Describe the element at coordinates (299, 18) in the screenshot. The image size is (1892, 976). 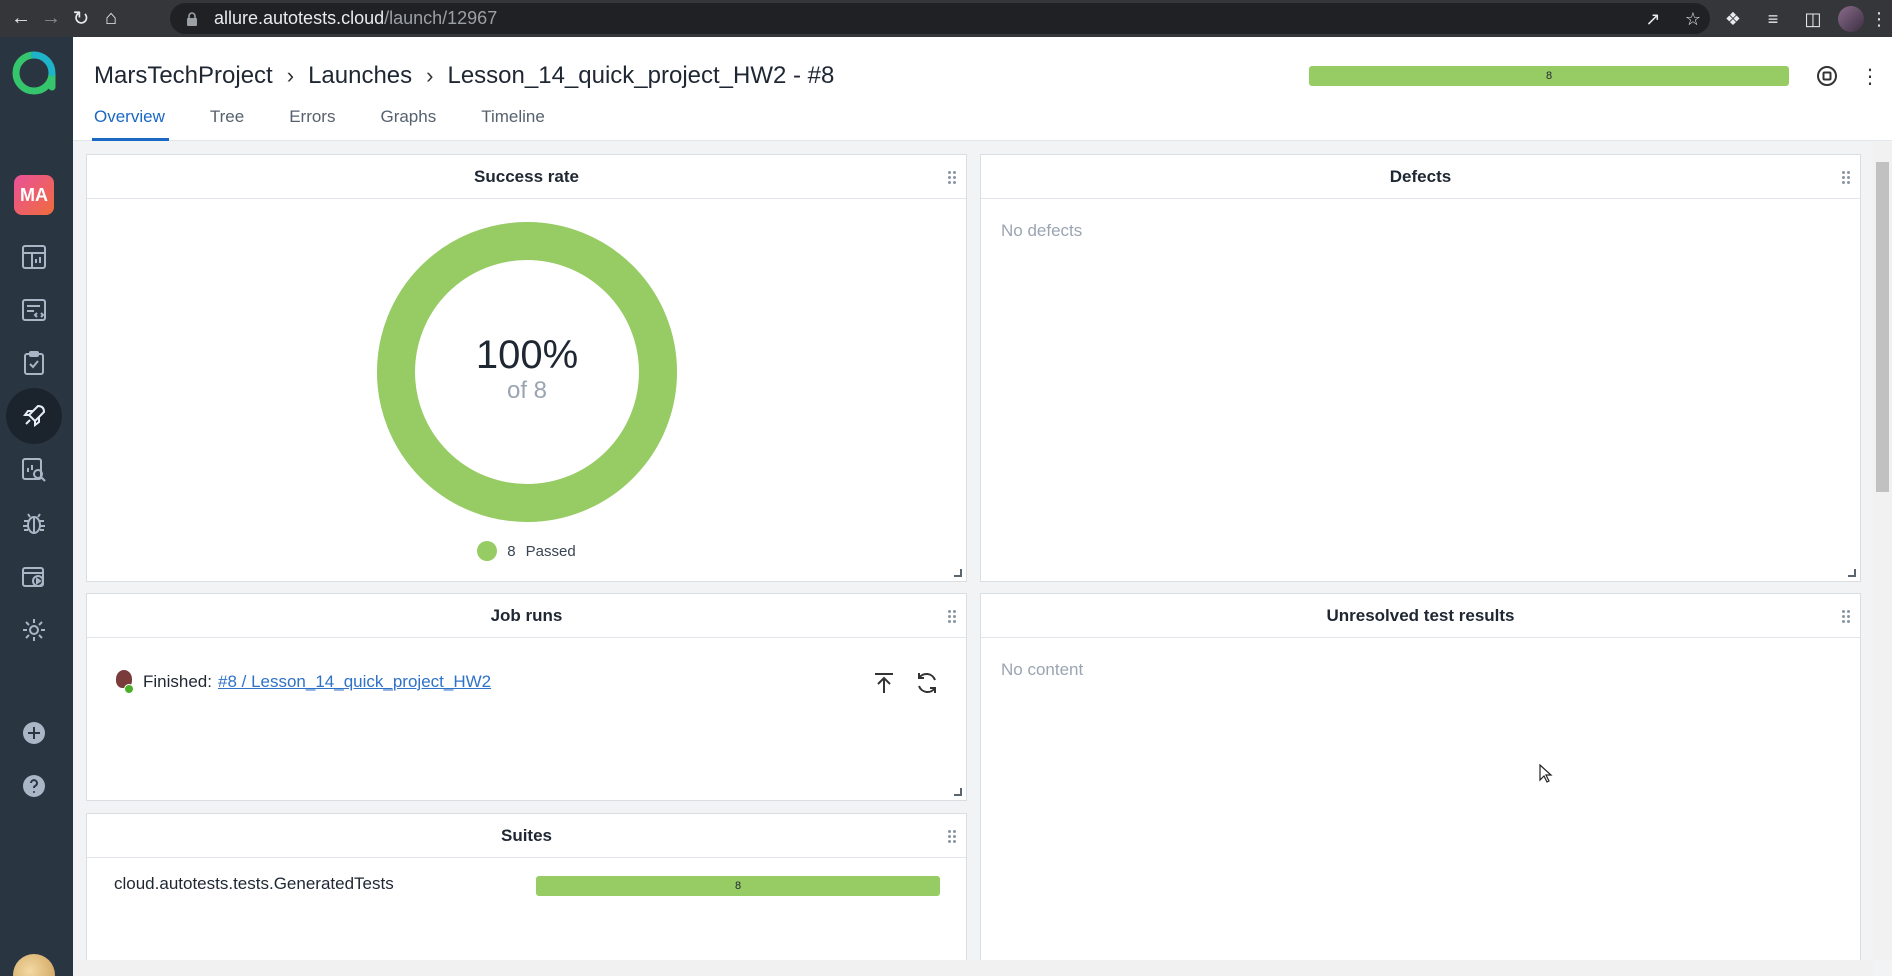
I see `url-host: allure.autotests.cloud` at that location.